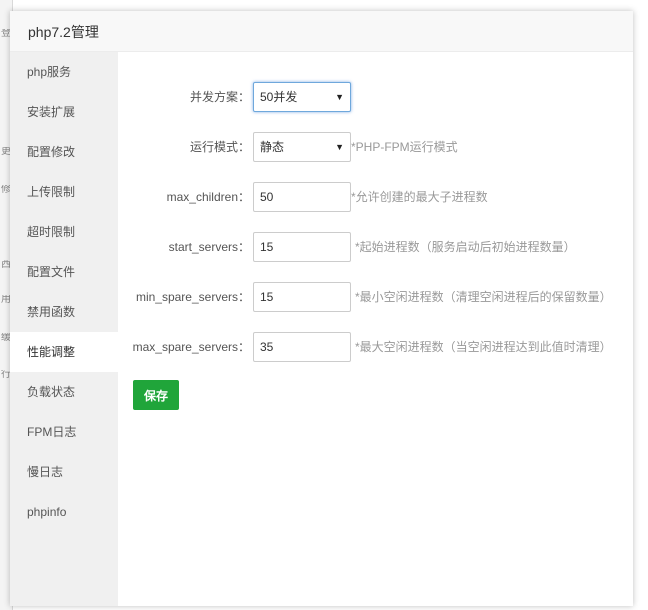 The height and width of the screenshot is (610, 648). Describe the element at coordinates (302, 197) in the screenshot. I see `max-children-input: 50` at that location.